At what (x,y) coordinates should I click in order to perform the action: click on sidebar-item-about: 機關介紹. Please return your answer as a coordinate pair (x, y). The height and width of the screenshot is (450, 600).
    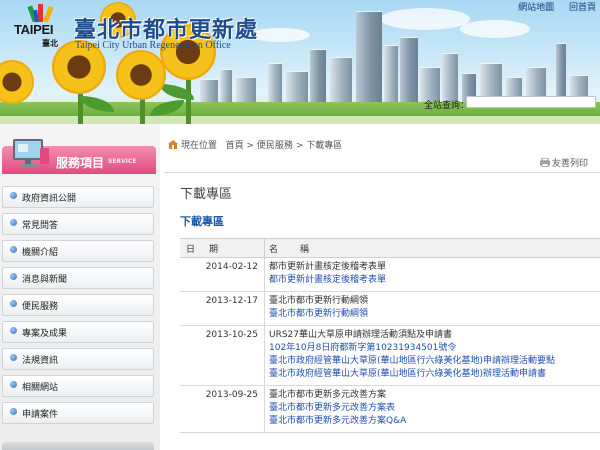
    Looking at the image, I should click on (78, 251).